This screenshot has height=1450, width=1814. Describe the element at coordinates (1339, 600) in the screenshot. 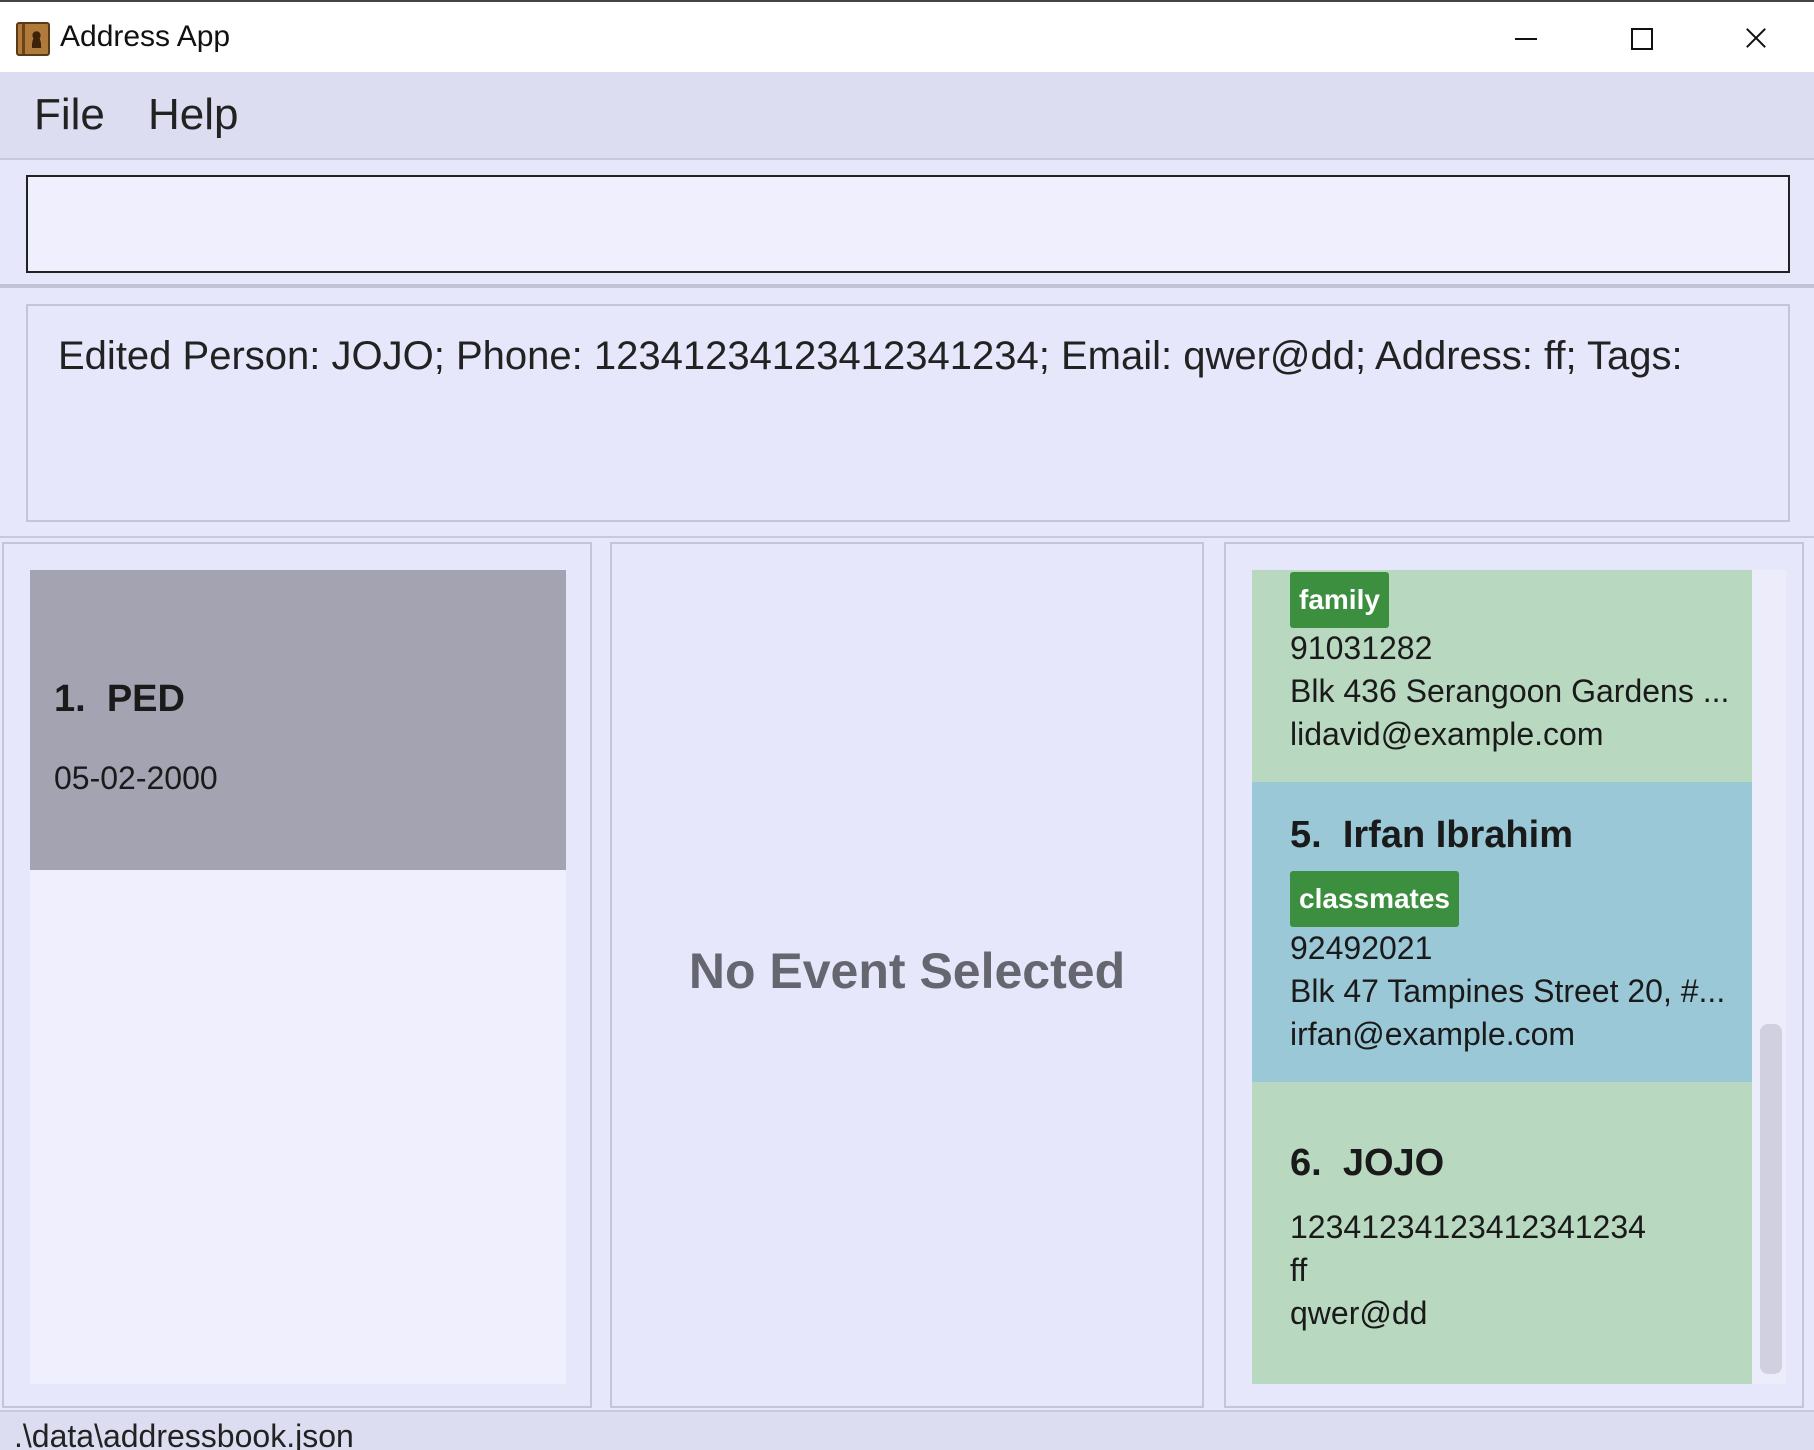

I see `tag-badge: family` at that location.